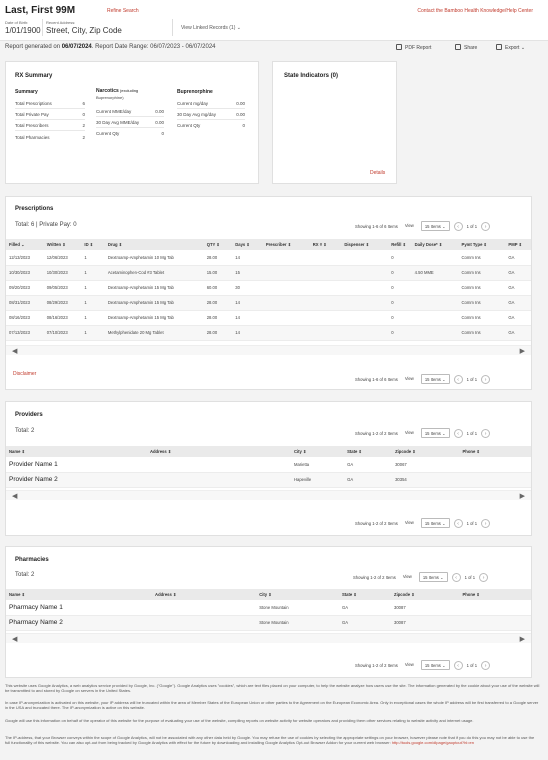 Image resolution: width=548 pixels, height=760 pixels. Describe the element at coordinates (25, 244) in the screenshot. I see `column-header: Filled ⌄` at that location.